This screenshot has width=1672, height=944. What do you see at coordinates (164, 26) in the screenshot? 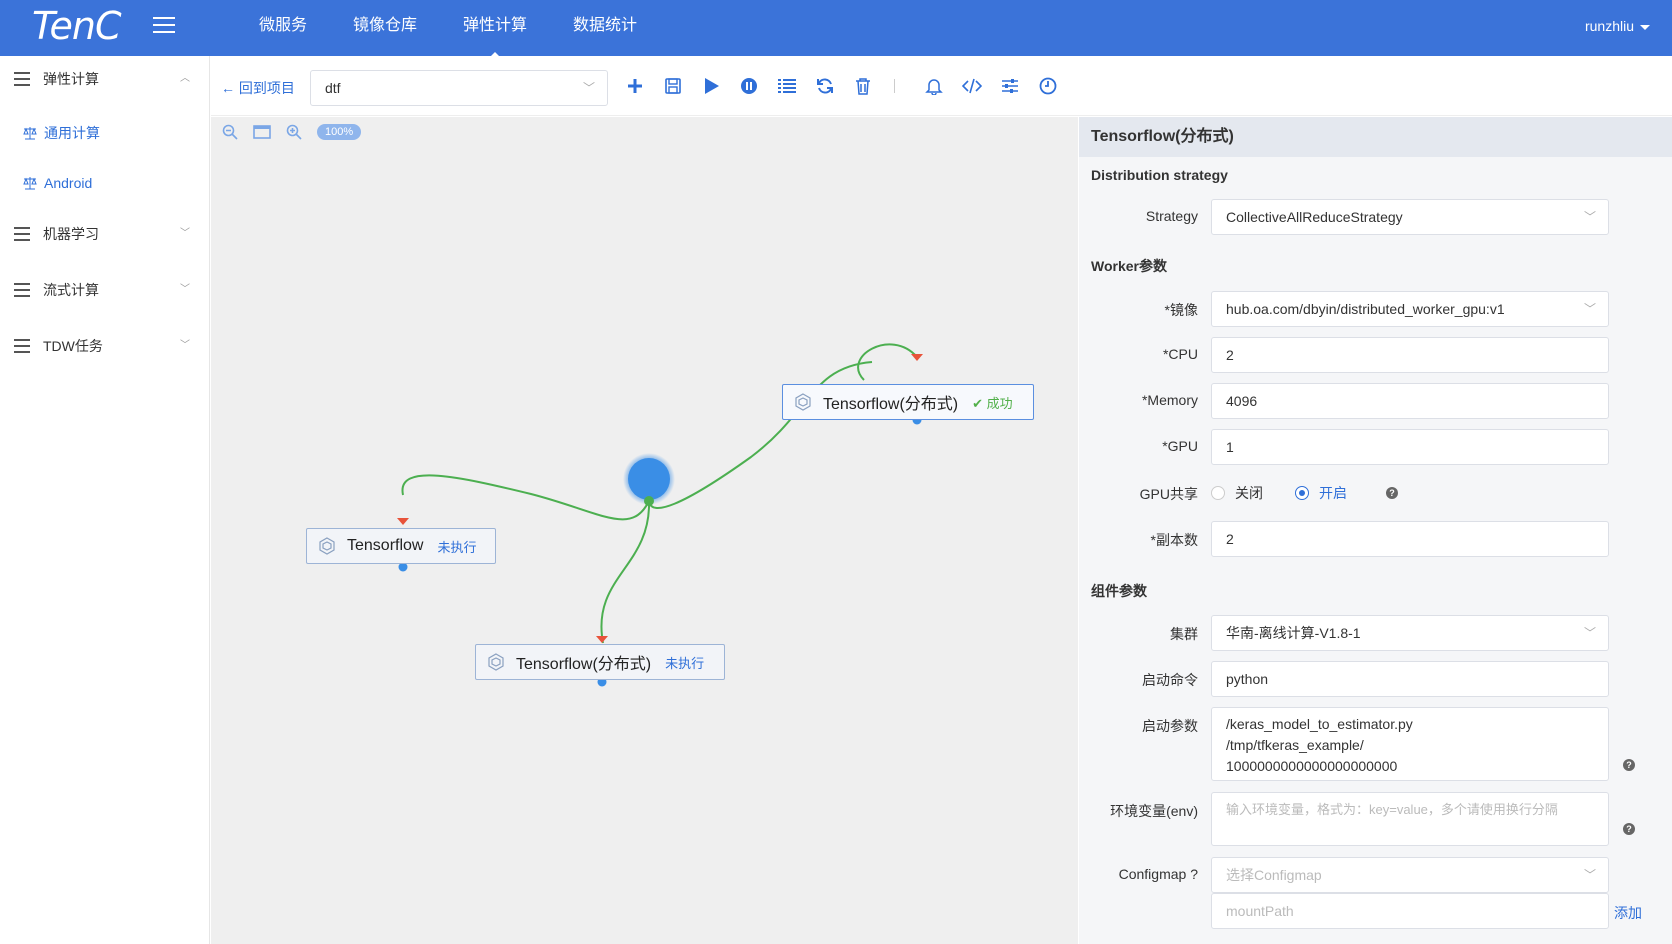
I see `hamburger-menu-icon` at bounding box center [164, 26].